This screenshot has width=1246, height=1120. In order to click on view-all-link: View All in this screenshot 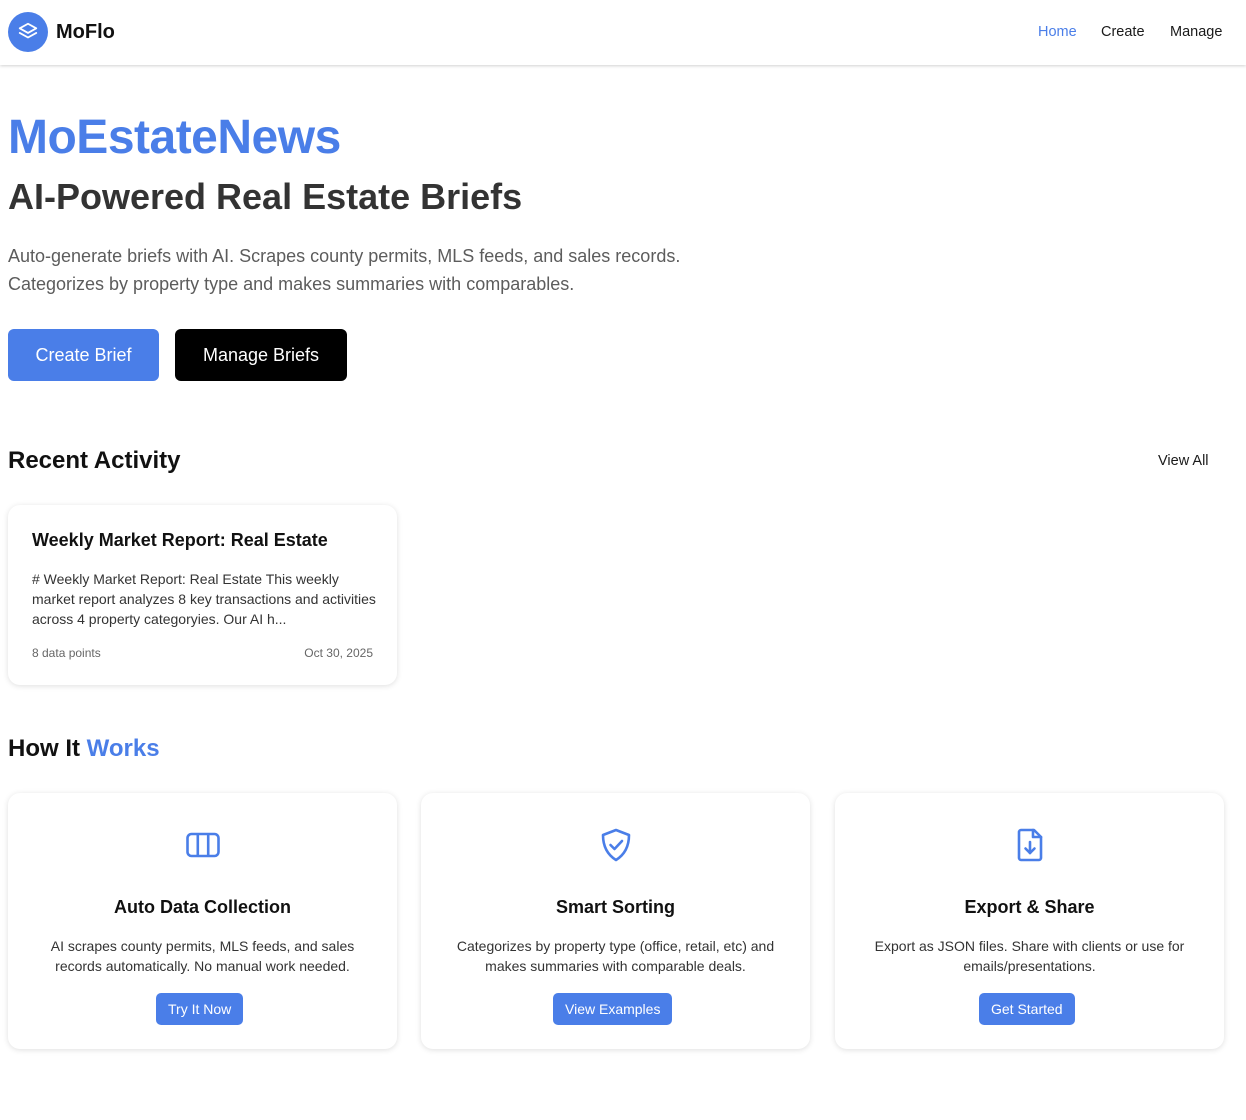, I will do `click(1183, 461)`.